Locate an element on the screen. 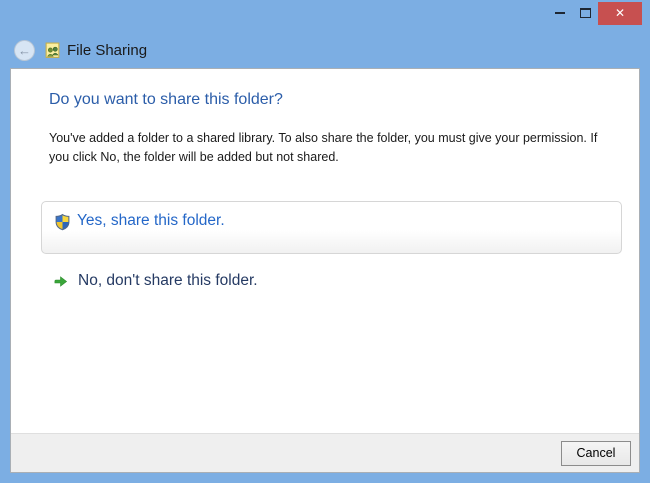  file-sharing-icon is located at coordinates (52, 50).